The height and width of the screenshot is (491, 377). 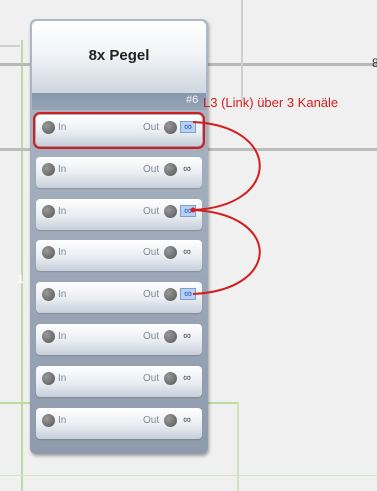 What do you see at coordinates (374, 63) in the screenshot?
I see `edge-marker: 8` at bounding box center [374, 63].